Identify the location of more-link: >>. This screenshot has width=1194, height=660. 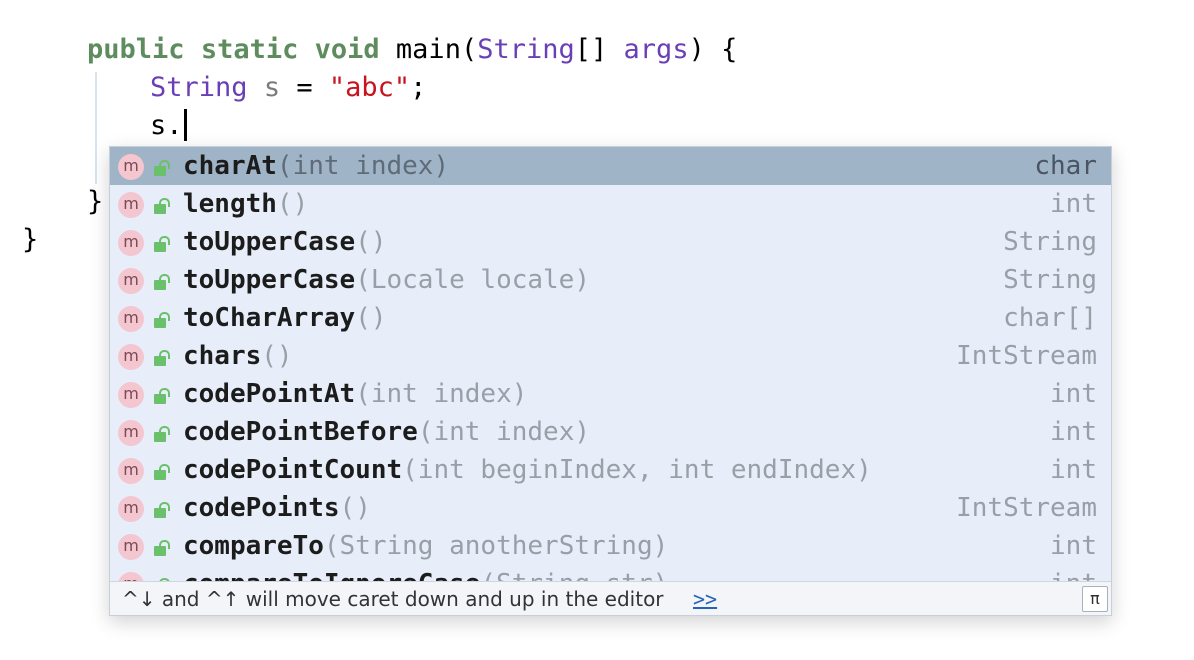
(705, 598).